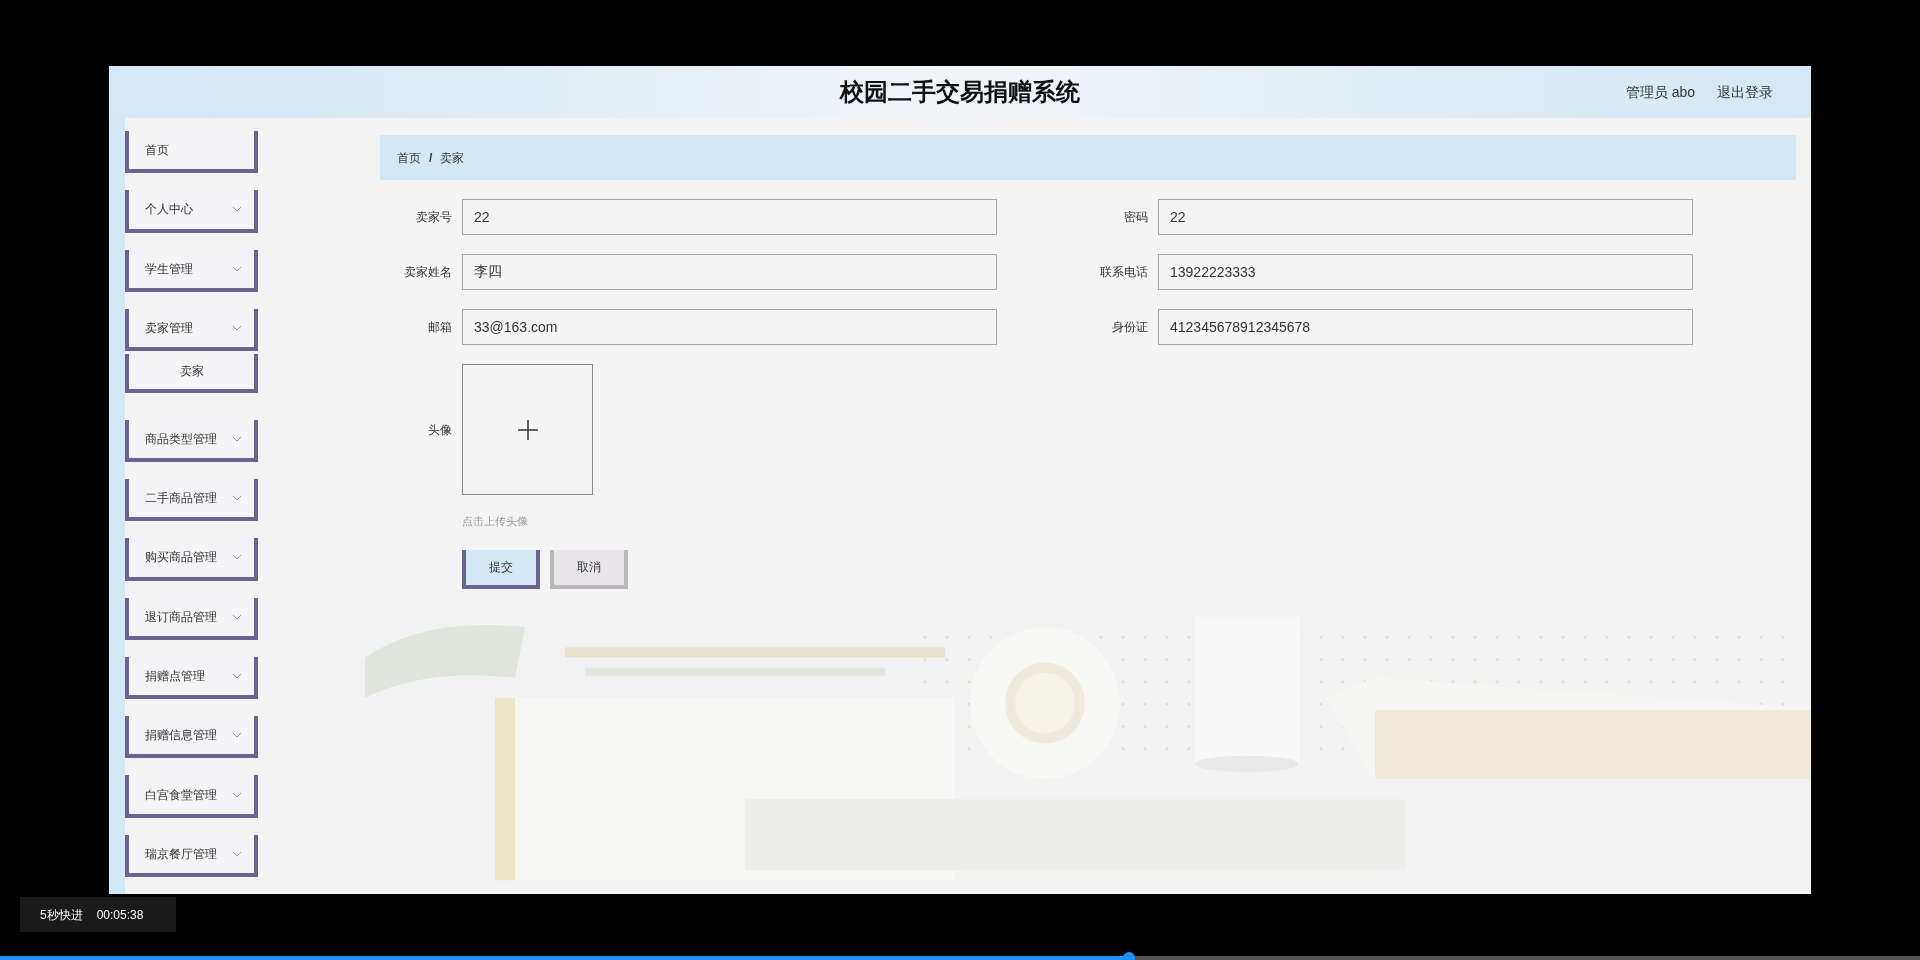 The image size is (1920, 960). What do you see at coordinates (452, 157) in the screenshot?
I see `breadcrumb-link: 卖家` at bounding box center [452, 157].